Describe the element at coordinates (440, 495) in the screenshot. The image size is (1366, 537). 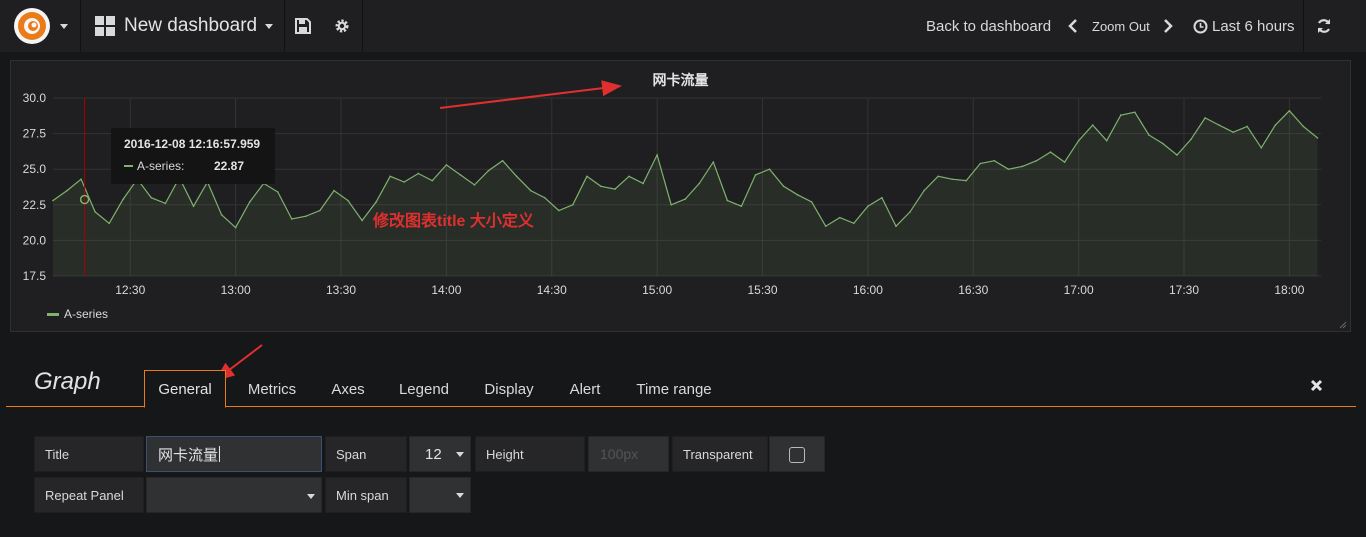
I see `min-span-select` at that location.